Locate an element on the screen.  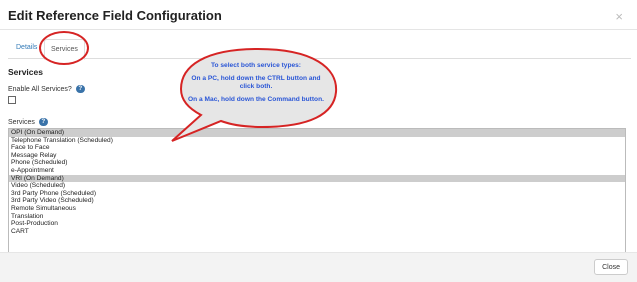
services-label: Services ? is located at coordinates (28, 122).